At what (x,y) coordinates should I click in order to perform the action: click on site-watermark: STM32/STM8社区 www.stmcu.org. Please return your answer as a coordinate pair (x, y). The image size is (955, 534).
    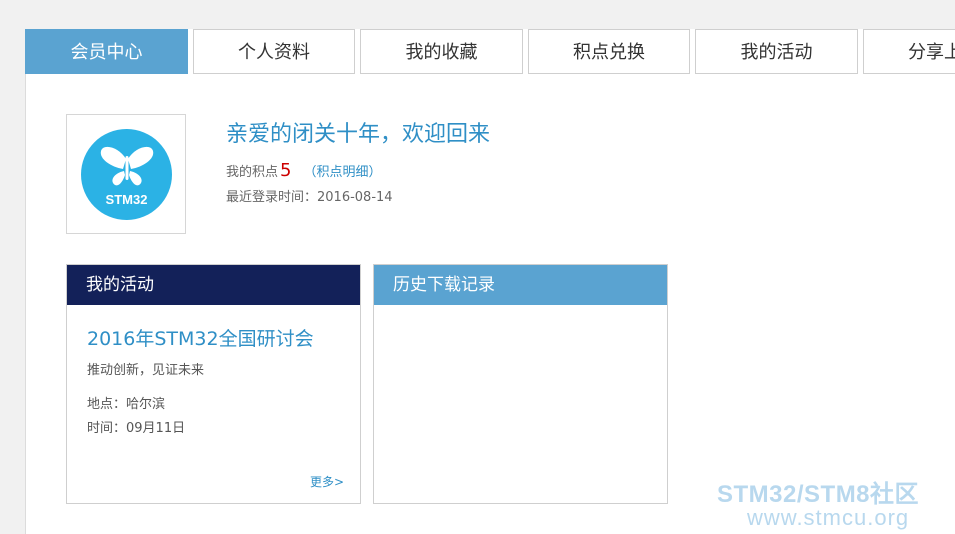
    Looking at the image, I should click on (818, 502).